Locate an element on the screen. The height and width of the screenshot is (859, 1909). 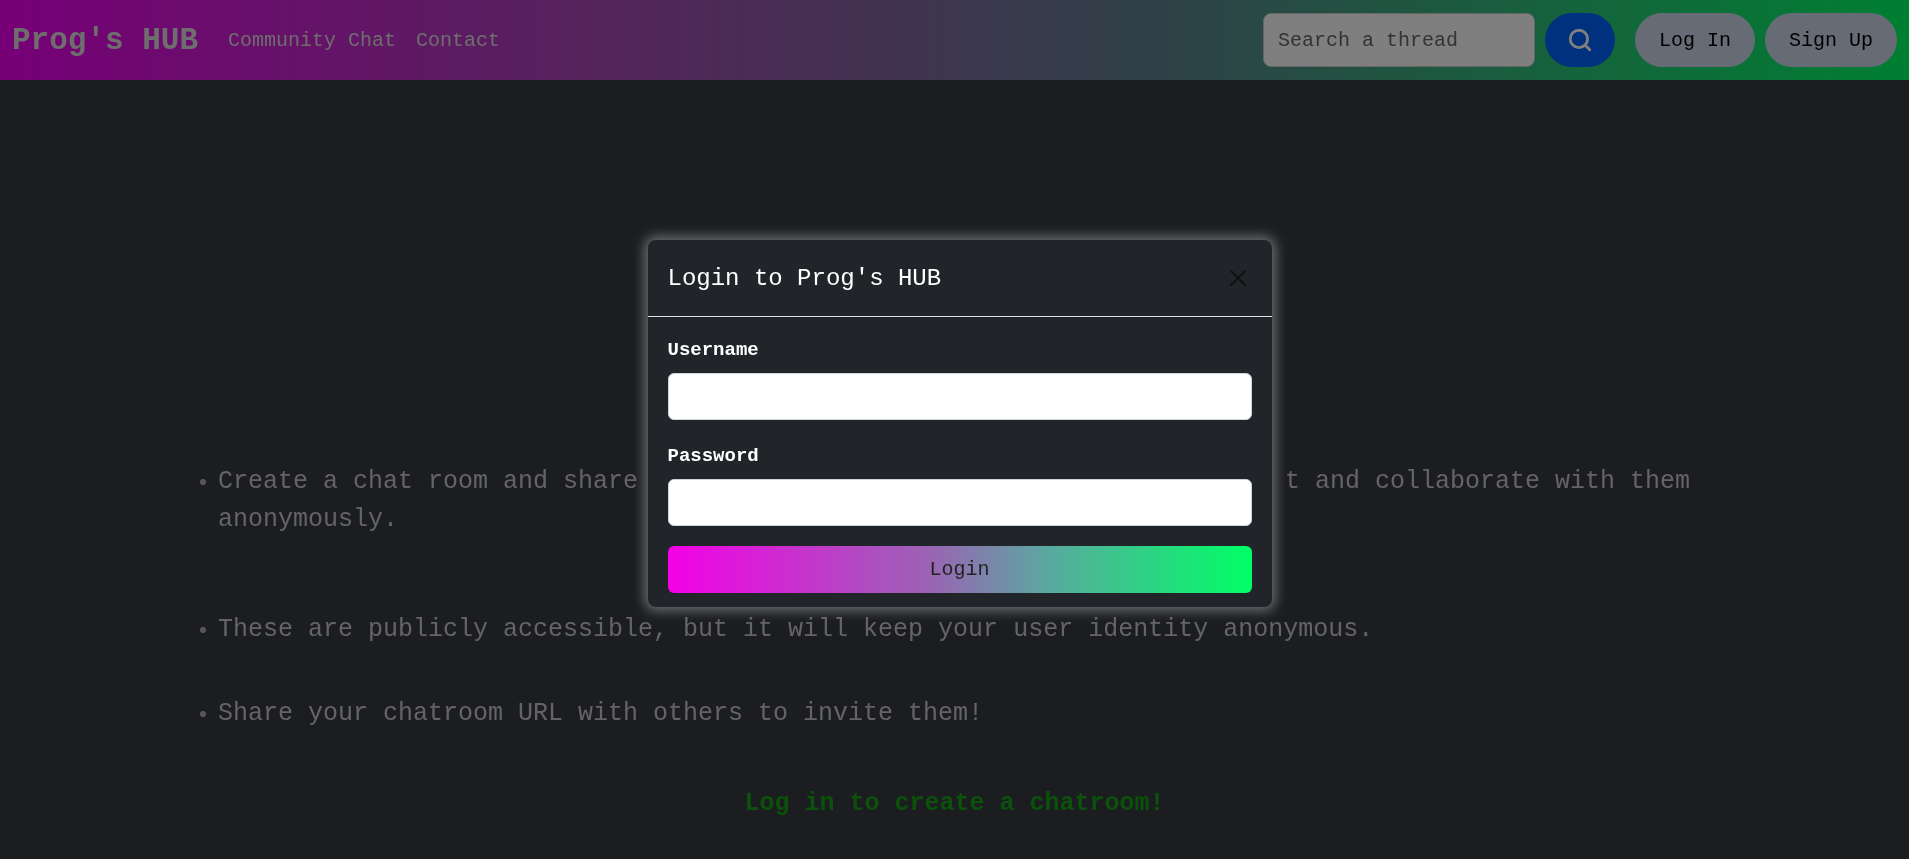
submit-button: Login is located at coordinates (959, 569).